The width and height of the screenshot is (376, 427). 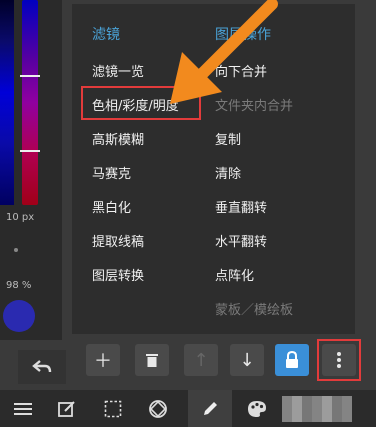 I want to click on rasterize-item: 点阵化, so click(x=234, y=274).